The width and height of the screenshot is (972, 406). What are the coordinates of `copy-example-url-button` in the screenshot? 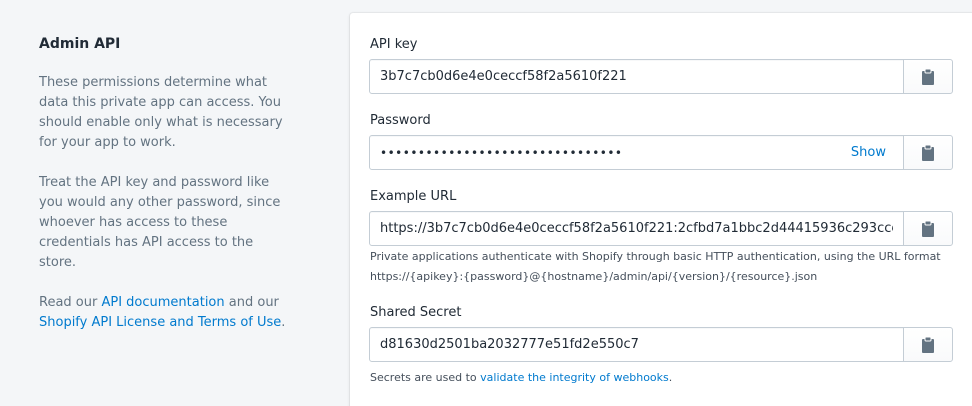 It's located at (928, 228).